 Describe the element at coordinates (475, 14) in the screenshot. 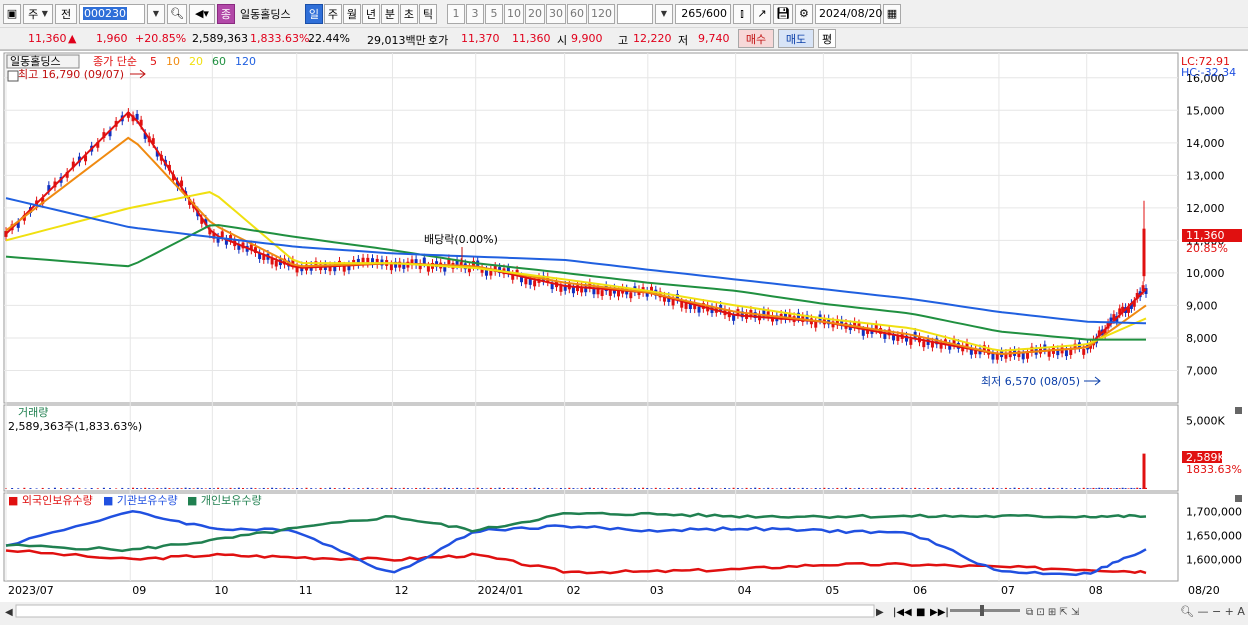

I see `interval-button-3: 3` at that location.